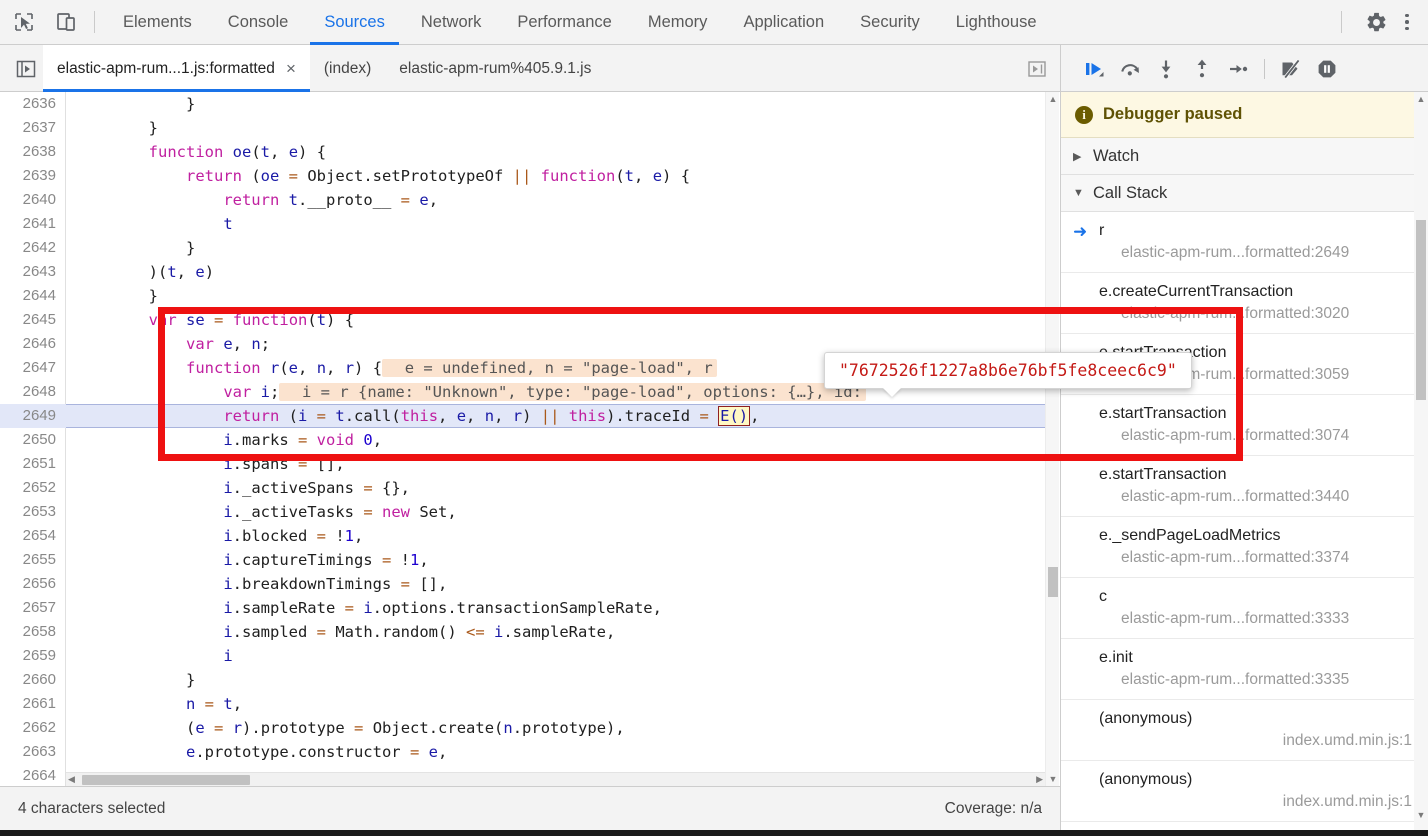 This screenshot has width=1428, height=836. What do you see at coordinates (166, 779) in the screenshot?
I see `horizontal-scroll-thumb` at bounding box center [166, 779].